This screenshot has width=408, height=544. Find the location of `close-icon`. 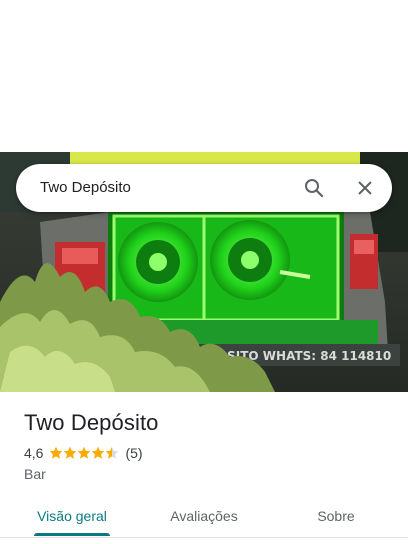

close-icon is located at coordinates (365, 188).